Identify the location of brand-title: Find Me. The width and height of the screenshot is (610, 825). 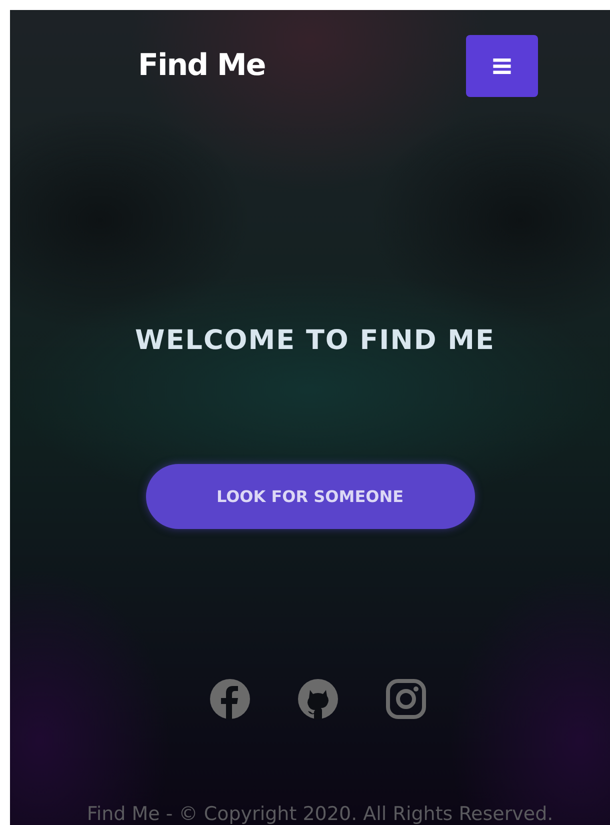
(202, 66).